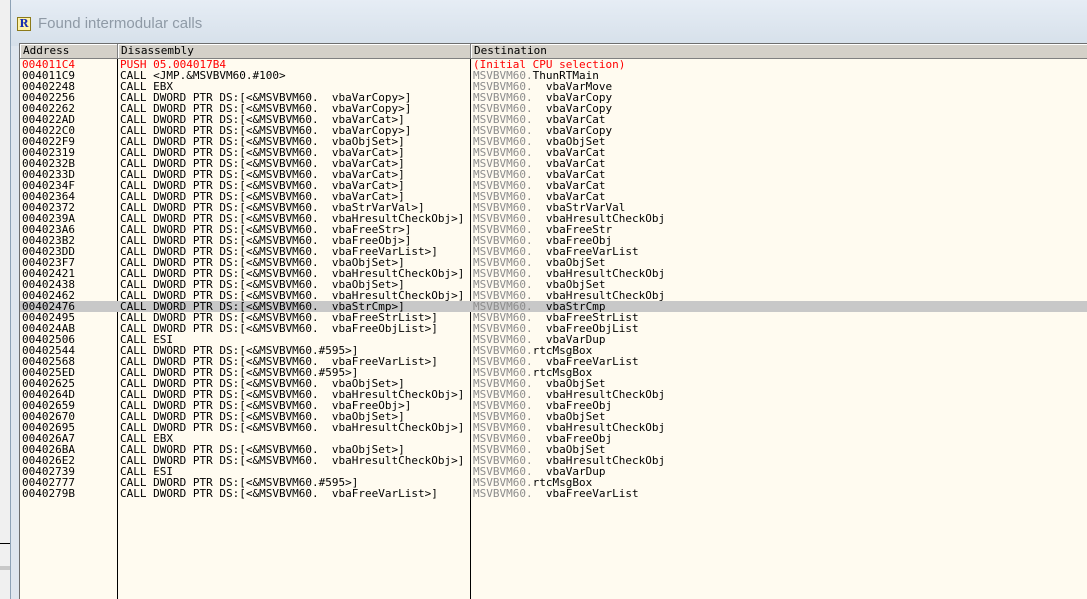 This screenshot has height=599, width=1087. I want to click on cell-address: 0040234F, so click(48, 185).